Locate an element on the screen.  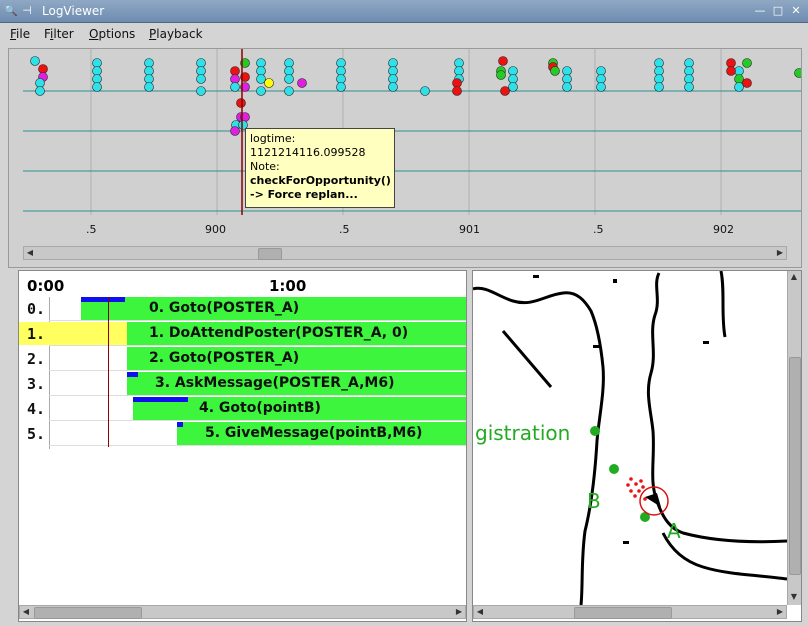
task-row: 1. 1. DoAttendPoster(POSTER_A, 0) is located at coordinates (242, 334).